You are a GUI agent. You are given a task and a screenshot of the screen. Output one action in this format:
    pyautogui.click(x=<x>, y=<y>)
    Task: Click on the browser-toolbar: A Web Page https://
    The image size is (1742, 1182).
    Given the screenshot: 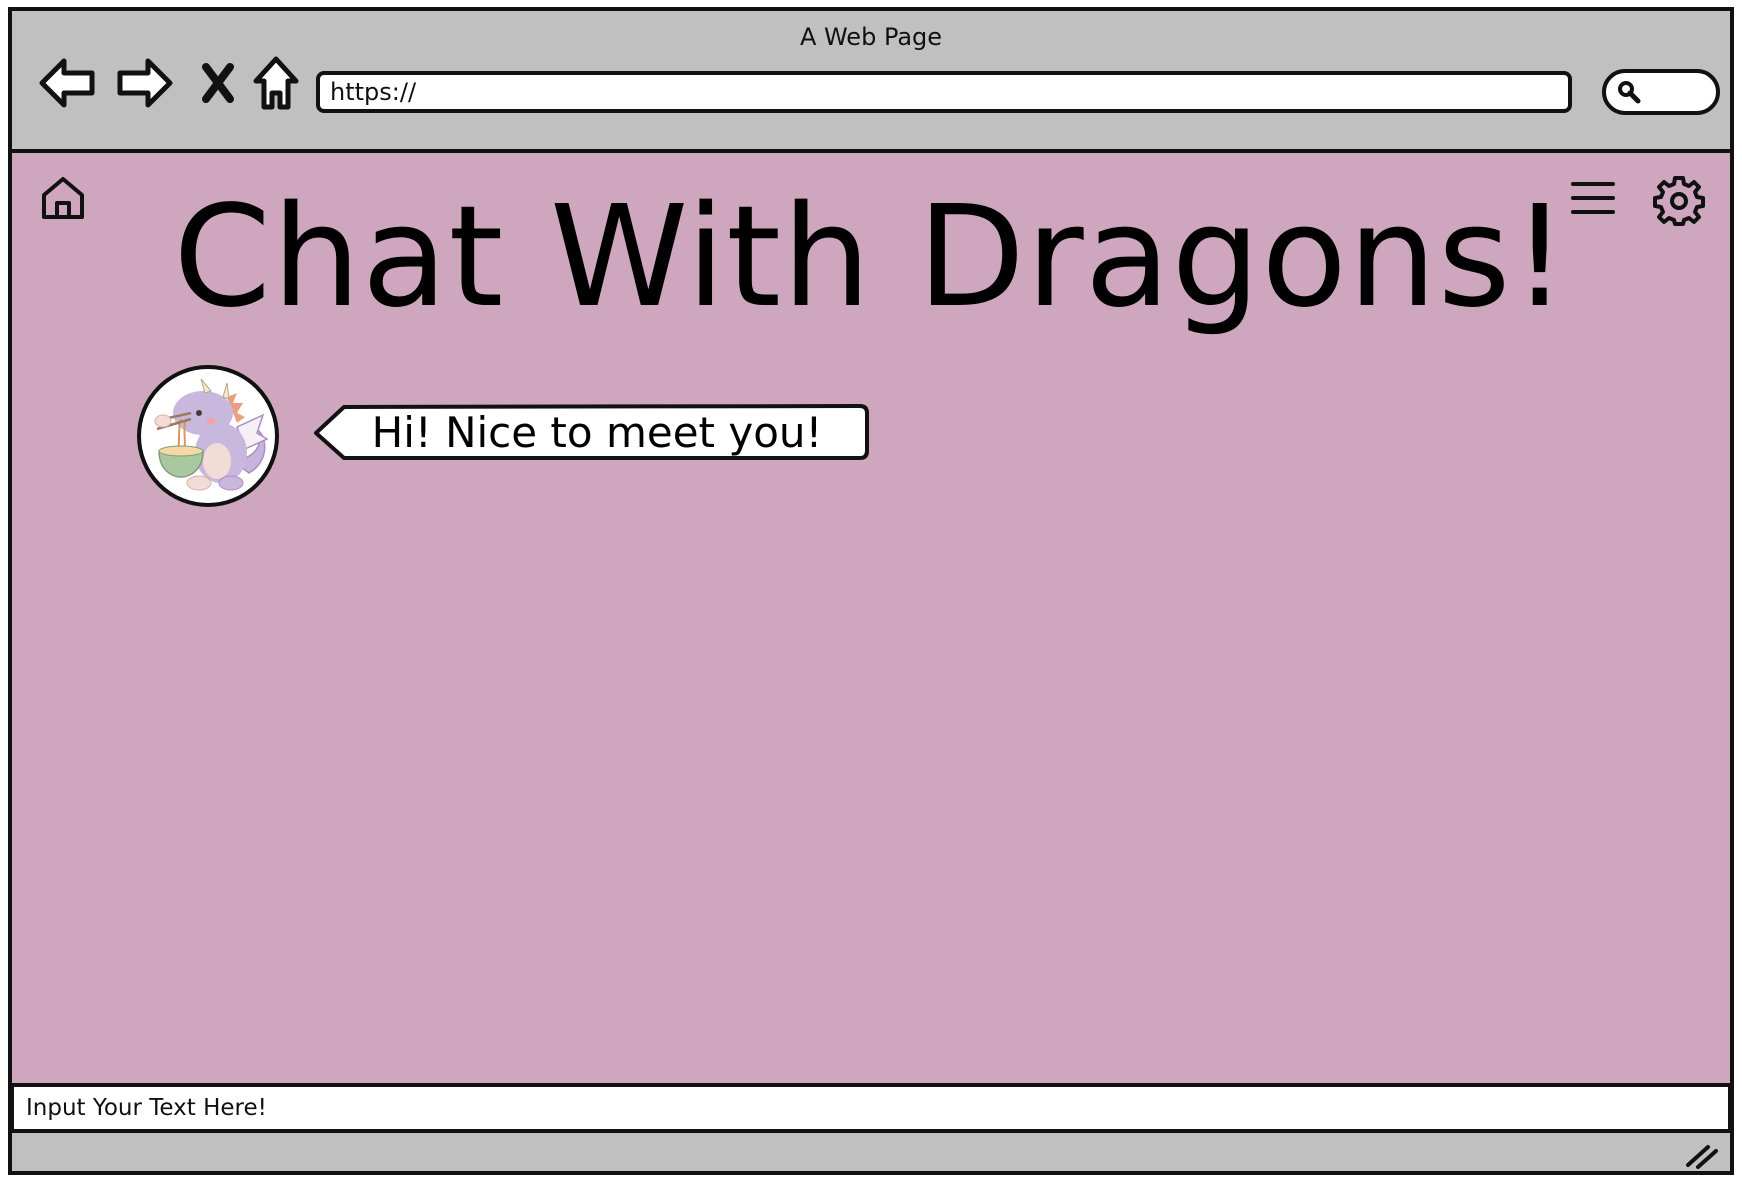 What is the action you would take?
    pyautogui.click(x=871, y=82)
    